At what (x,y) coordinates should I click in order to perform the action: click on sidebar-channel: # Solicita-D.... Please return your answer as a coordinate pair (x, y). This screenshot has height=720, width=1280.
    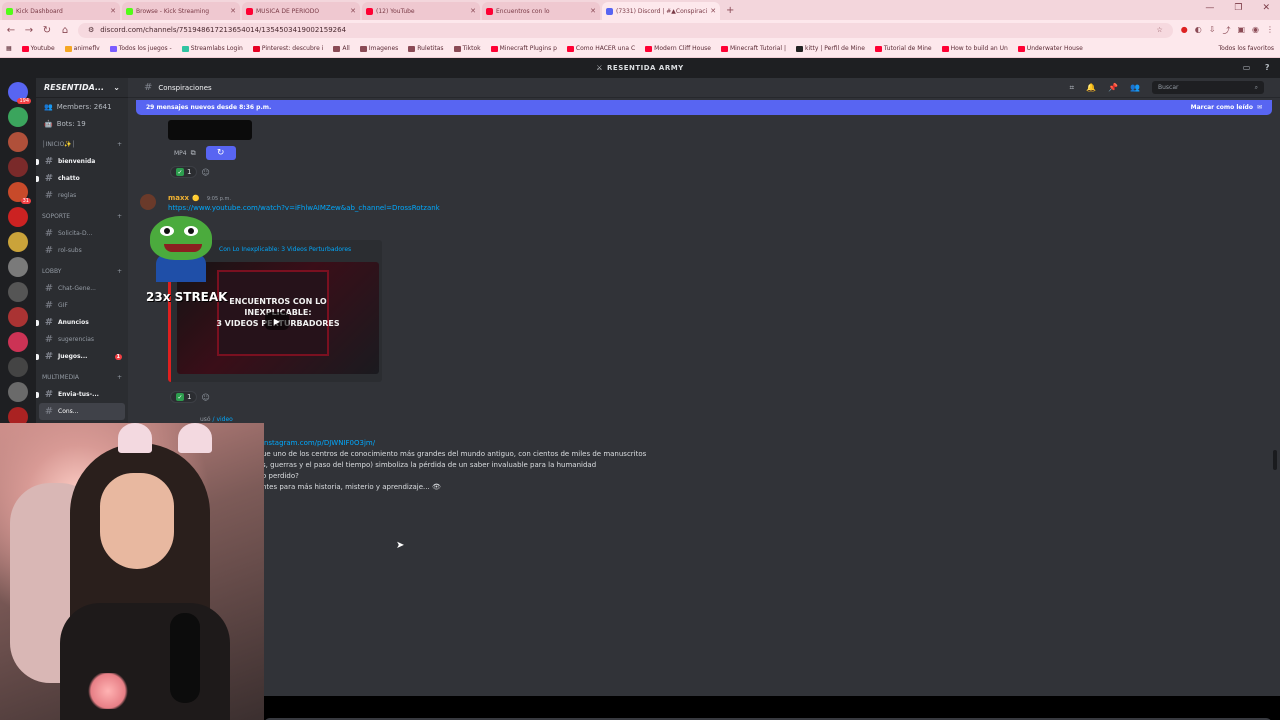
    Looking at the image, I should click on (82, 233).